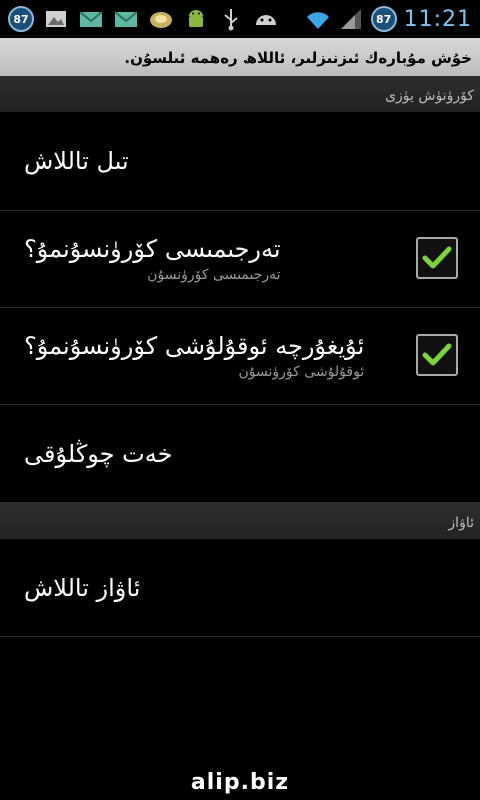 The height and width of the screenshot is (800, 480). I want to click on setting-title: تەرجىمىسى كۆرۈنسۇنمۇ؟, so click(152, 249).